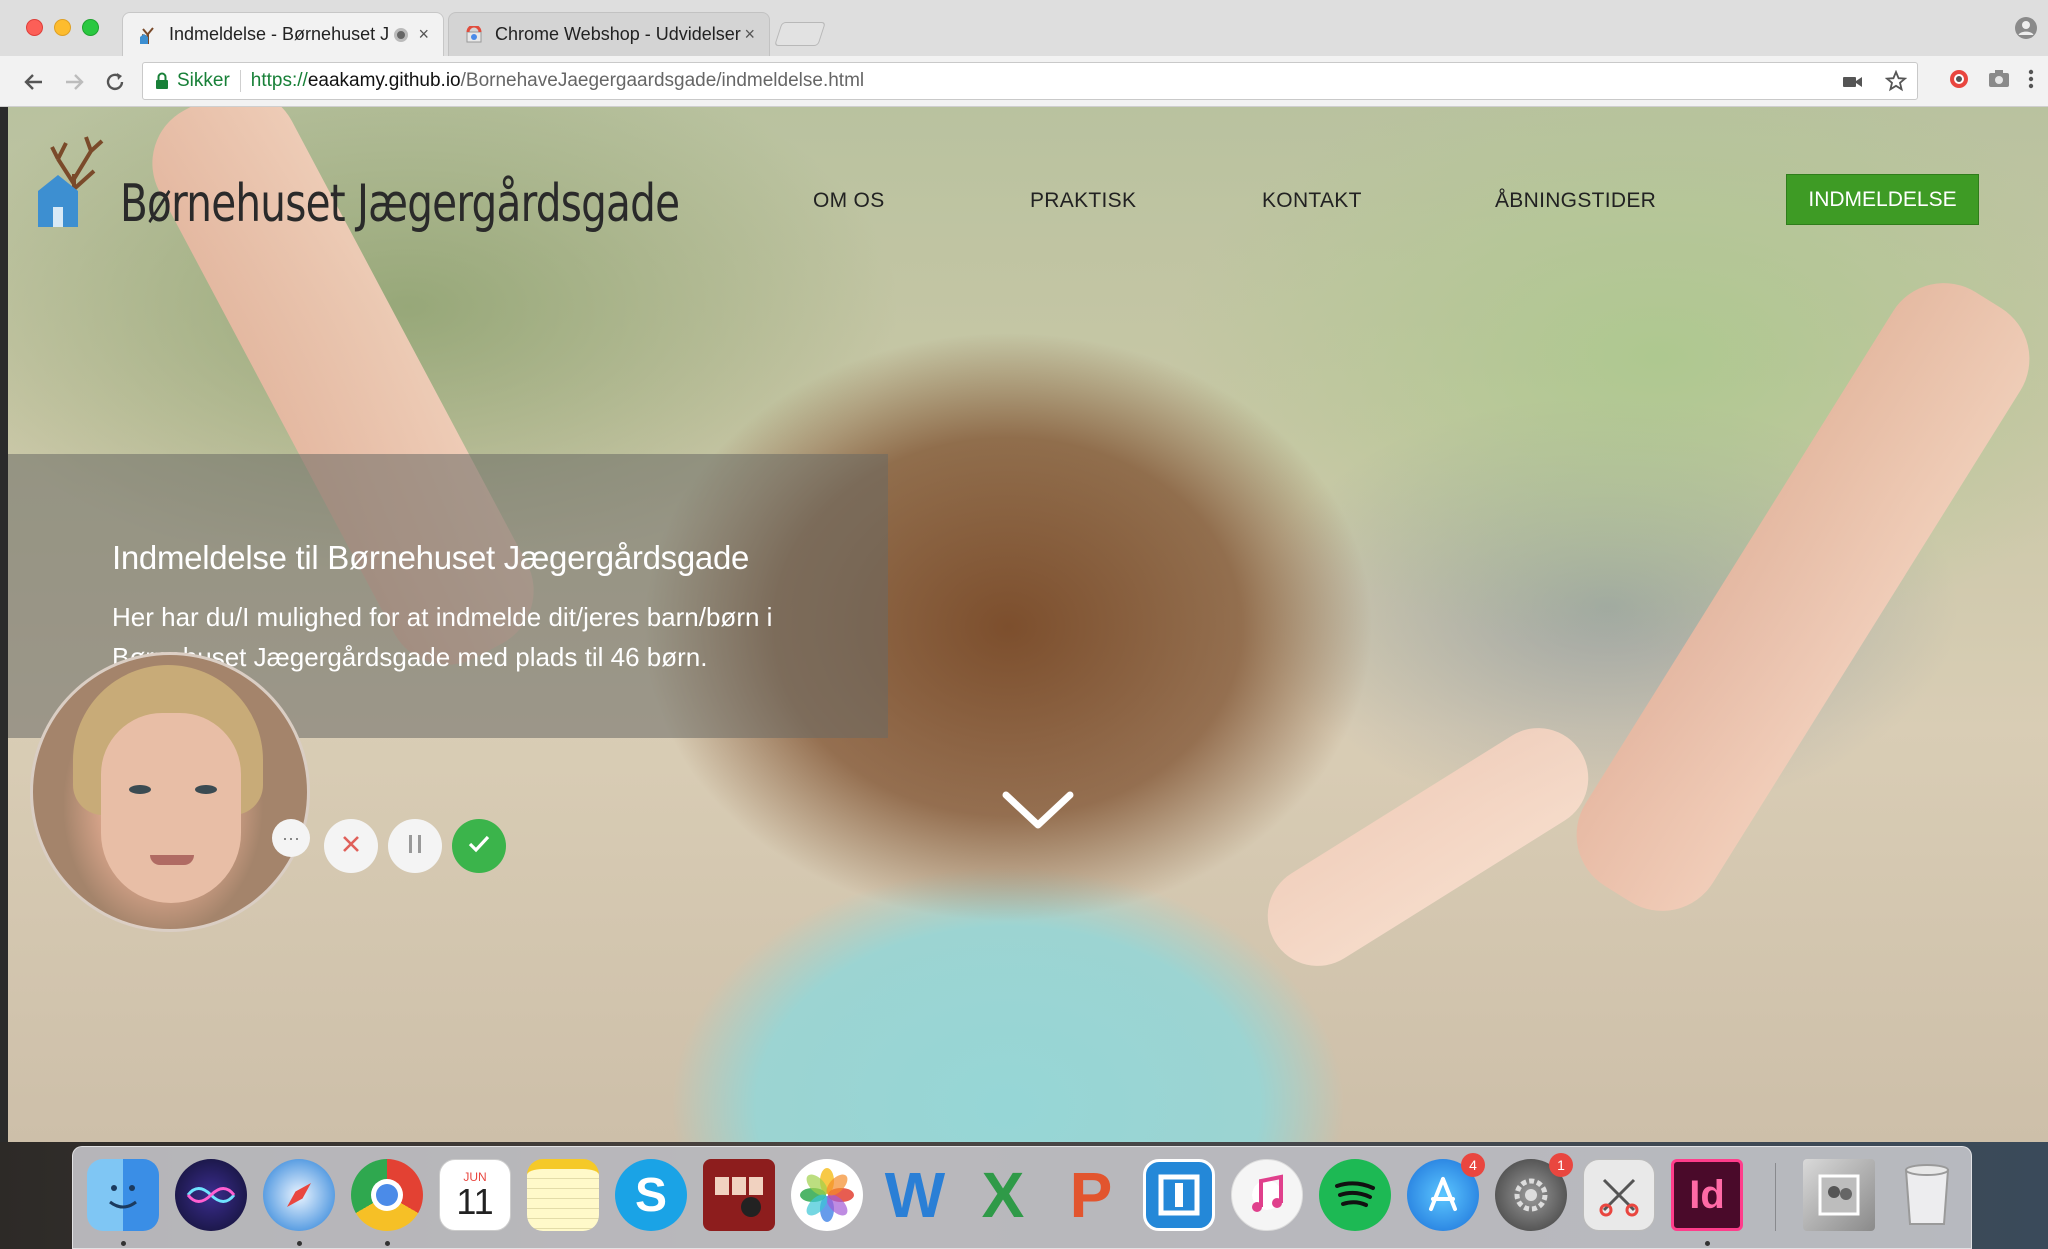 The height and width of the screenshot is (1249, 2048). What do you see at coordinates (739, 1195) in the screenshot?
I see `photo-booth-icon` at bounding box center [739, 1195].